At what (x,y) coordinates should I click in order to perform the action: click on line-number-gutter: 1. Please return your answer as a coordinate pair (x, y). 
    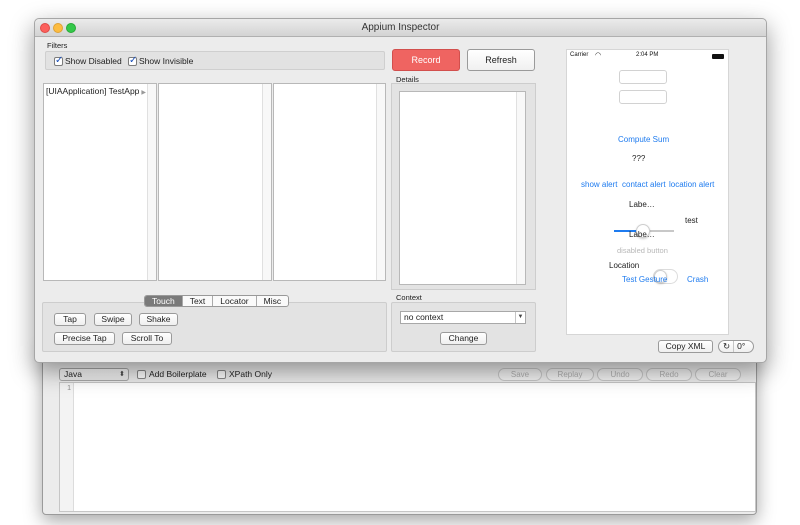
    Looking at the image, I should click on (67, 447).